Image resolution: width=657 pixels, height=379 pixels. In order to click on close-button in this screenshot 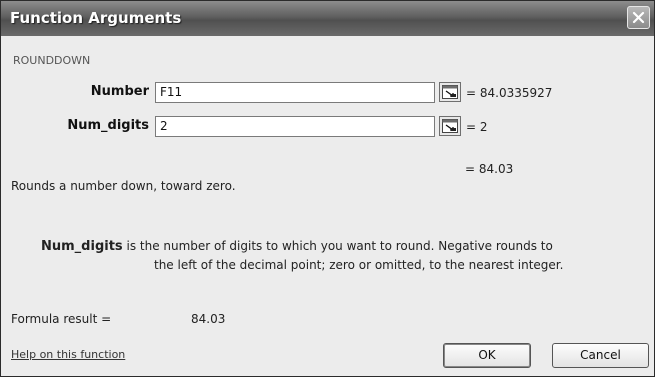, I will do `click(638, 17)`.